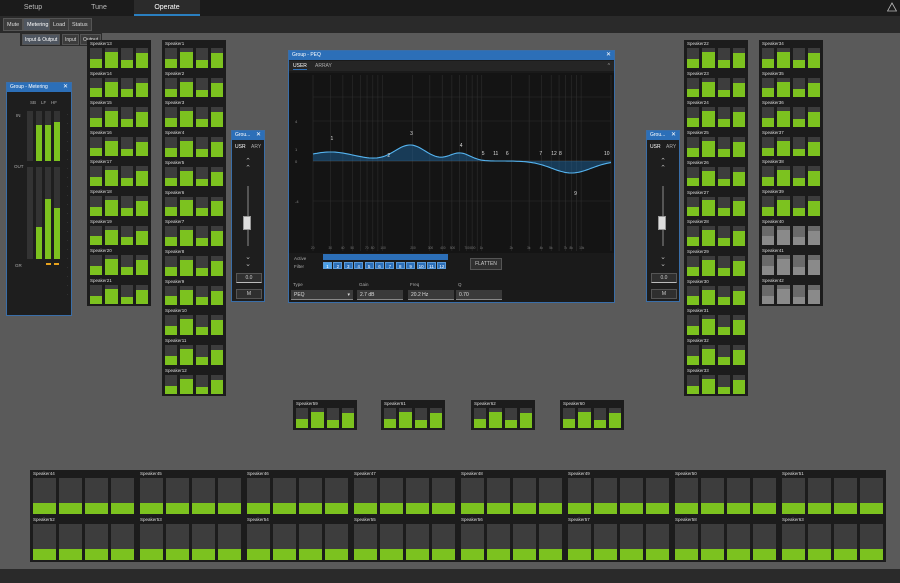  Describe the element at coordinates (194, 352) in the screenshot. I see `speaker-module: Speaker11` at that location.